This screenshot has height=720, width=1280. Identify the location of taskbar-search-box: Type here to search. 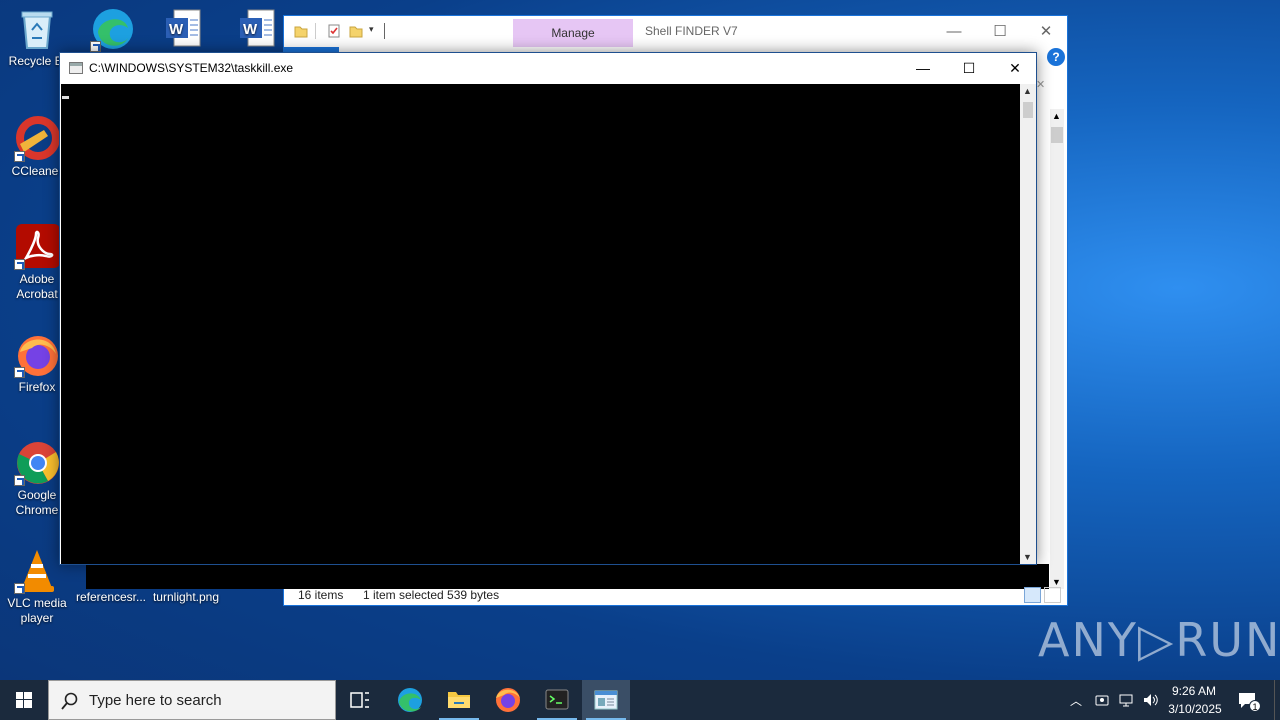
(192, 700).